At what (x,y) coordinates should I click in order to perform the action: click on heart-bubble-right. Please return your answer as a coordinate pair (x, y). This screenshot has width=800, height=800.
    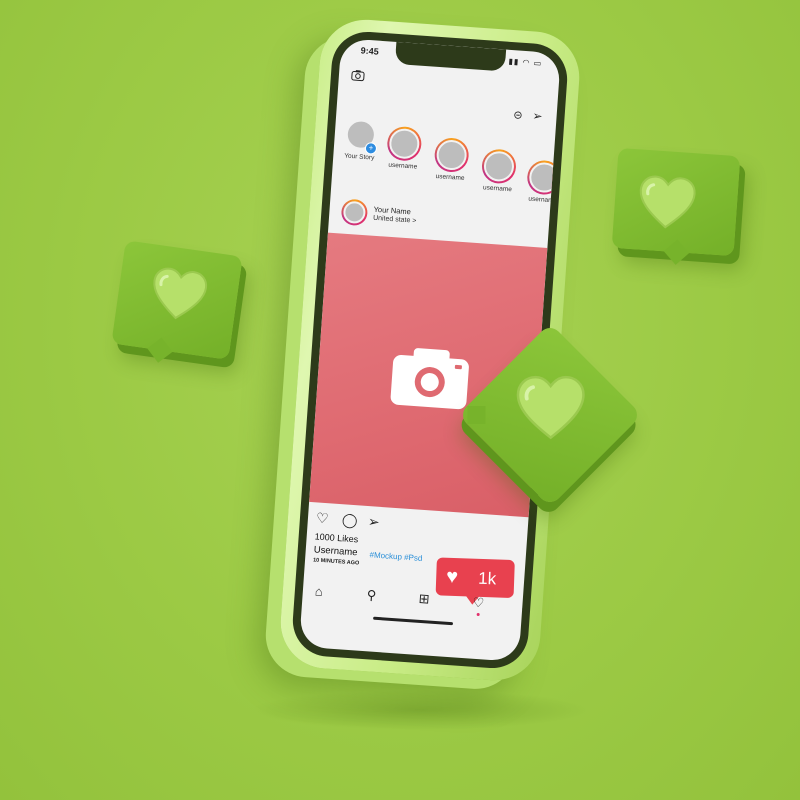
    Looking at the image, I should click on (676, 206).